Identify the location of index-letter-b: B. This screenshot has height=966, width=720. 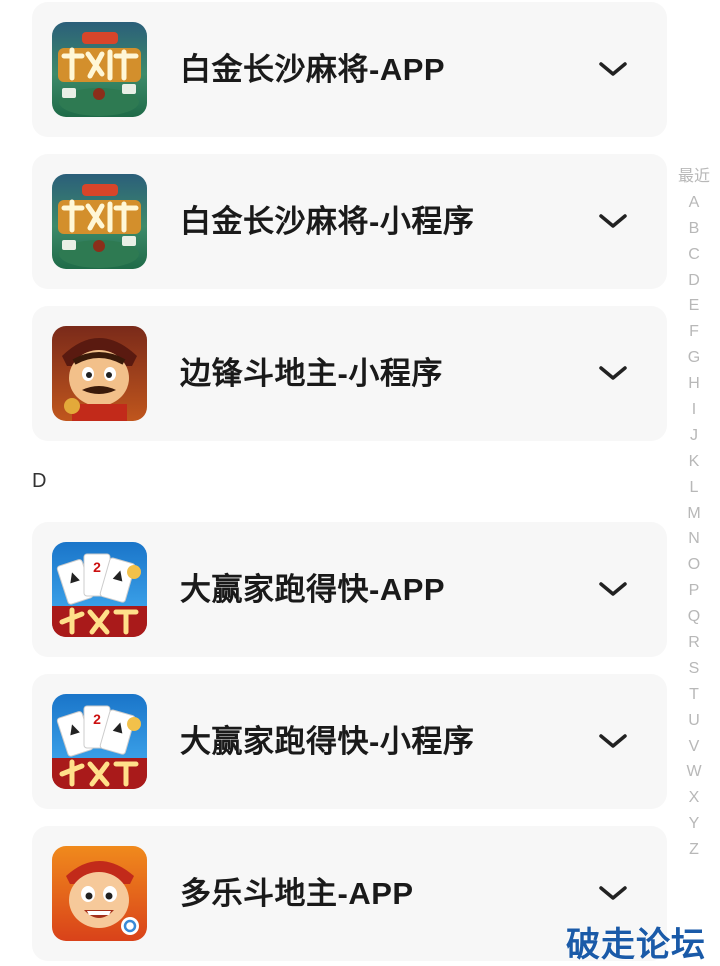
(694, 229).